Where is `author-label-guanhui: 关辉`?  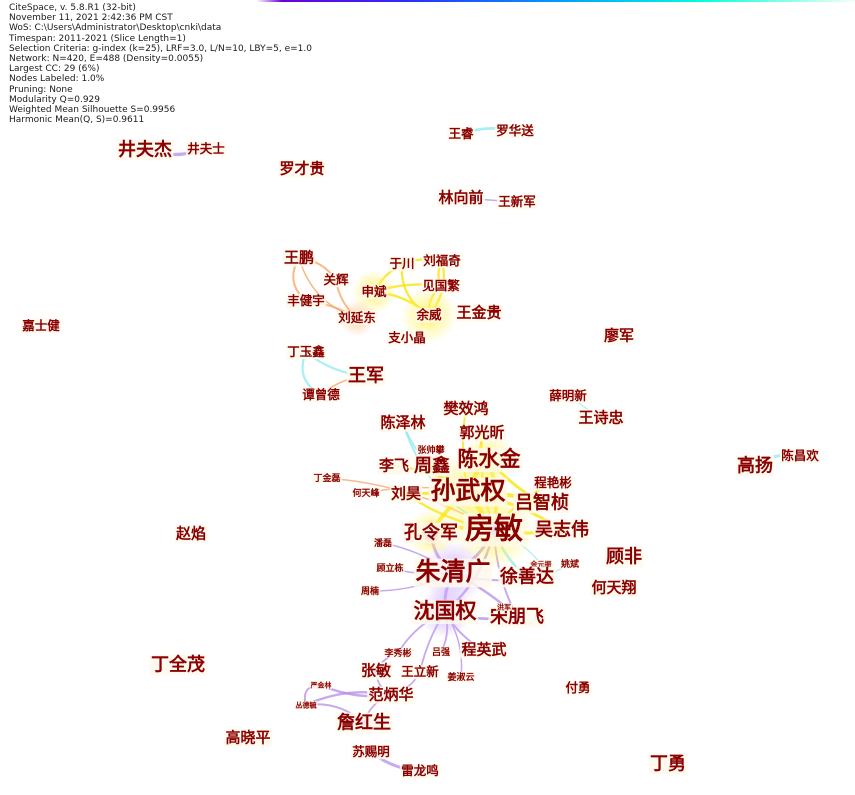 author-label-guanhui: 关辉 is located at coordinates (336, 279).